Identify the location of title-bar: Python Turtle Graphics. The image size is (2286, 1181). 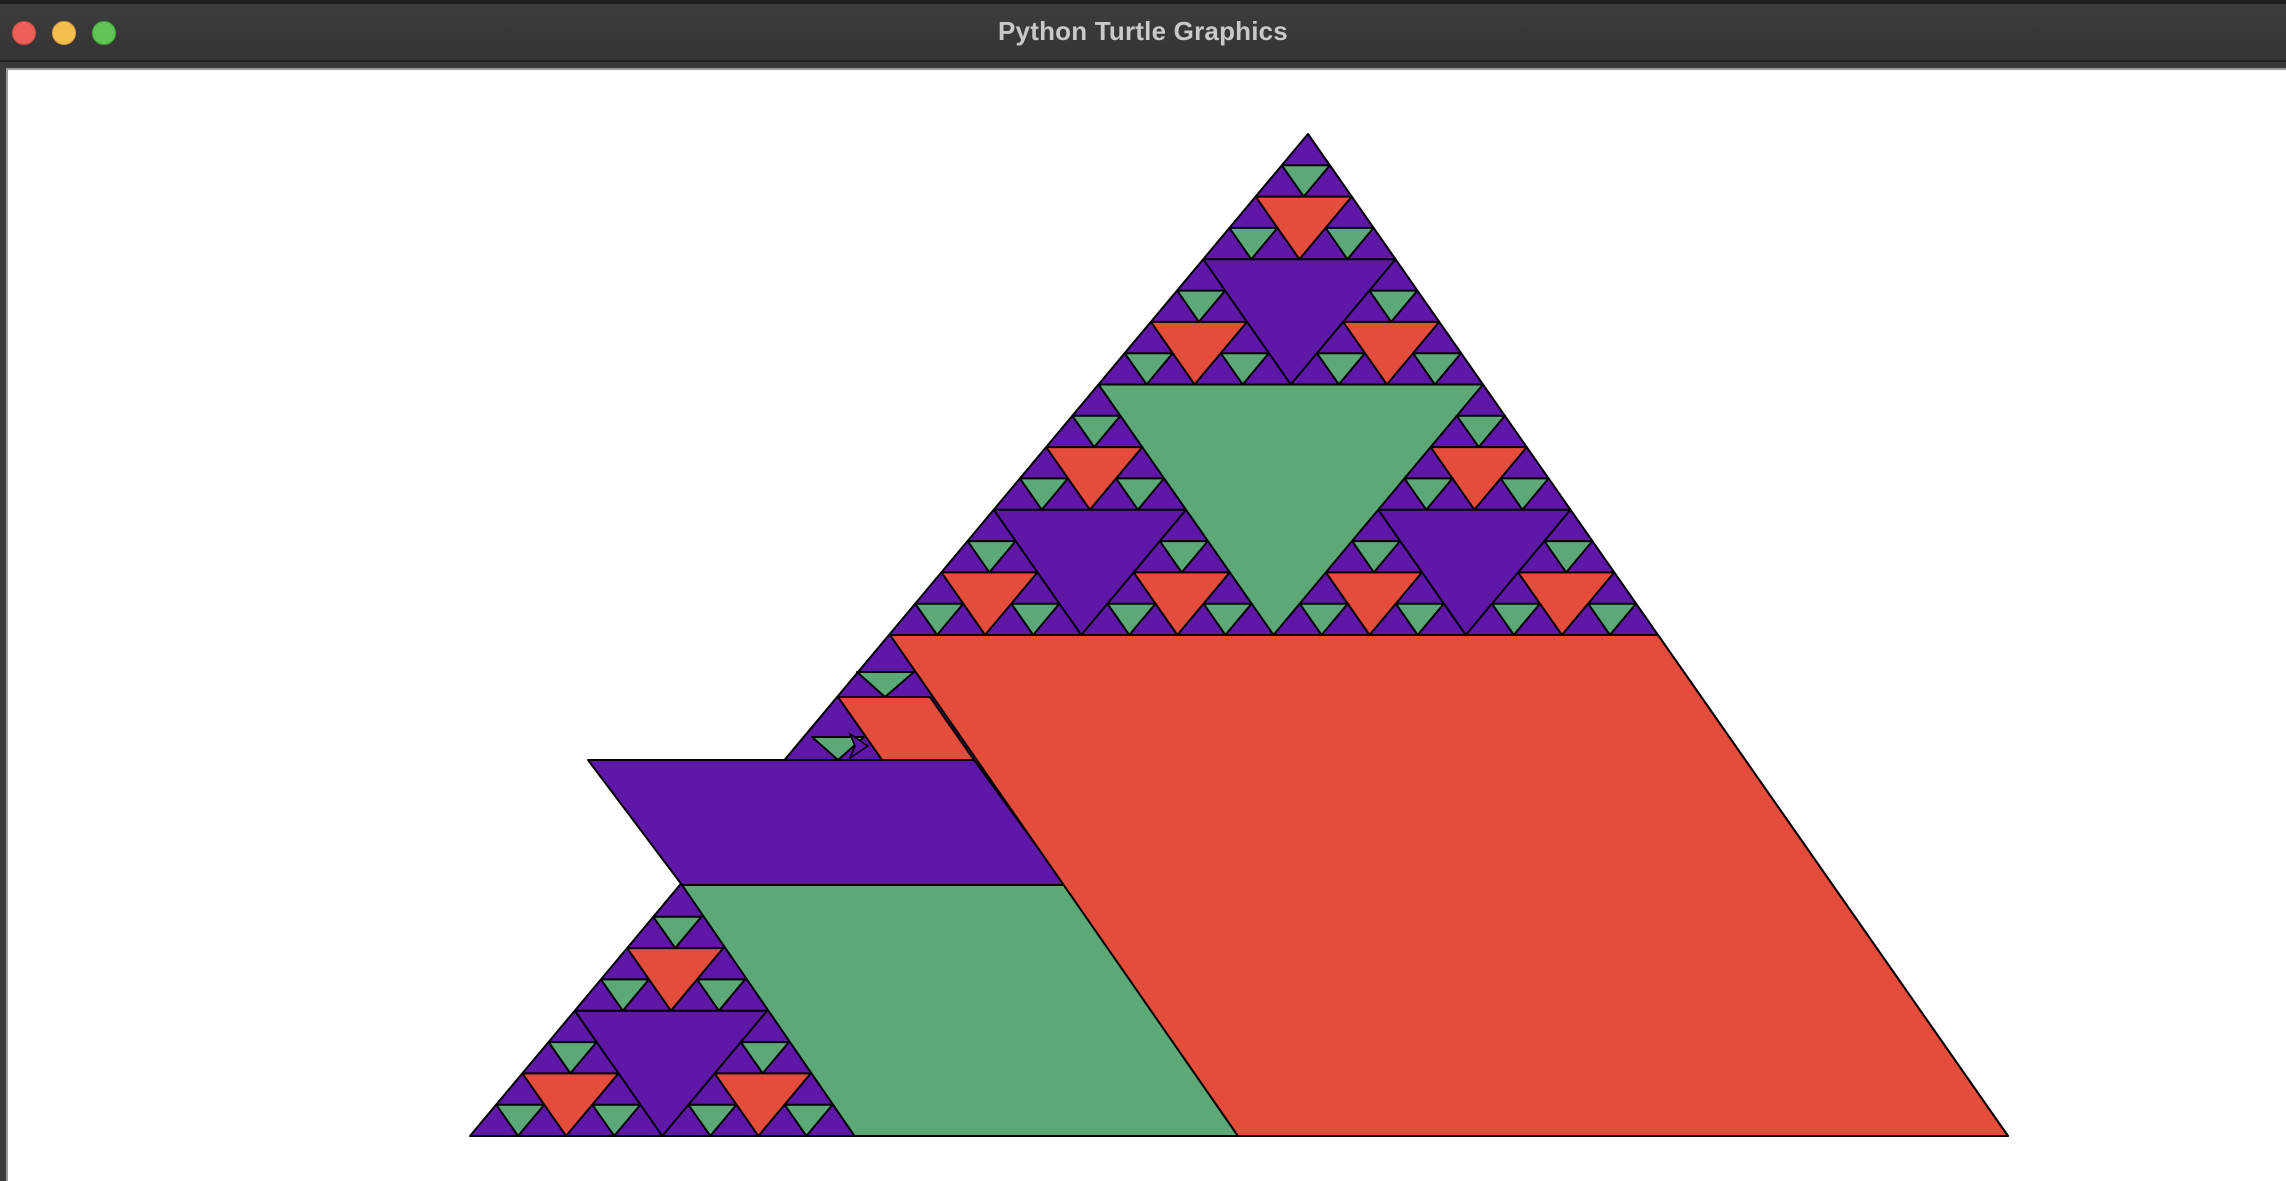
(1143, 31).